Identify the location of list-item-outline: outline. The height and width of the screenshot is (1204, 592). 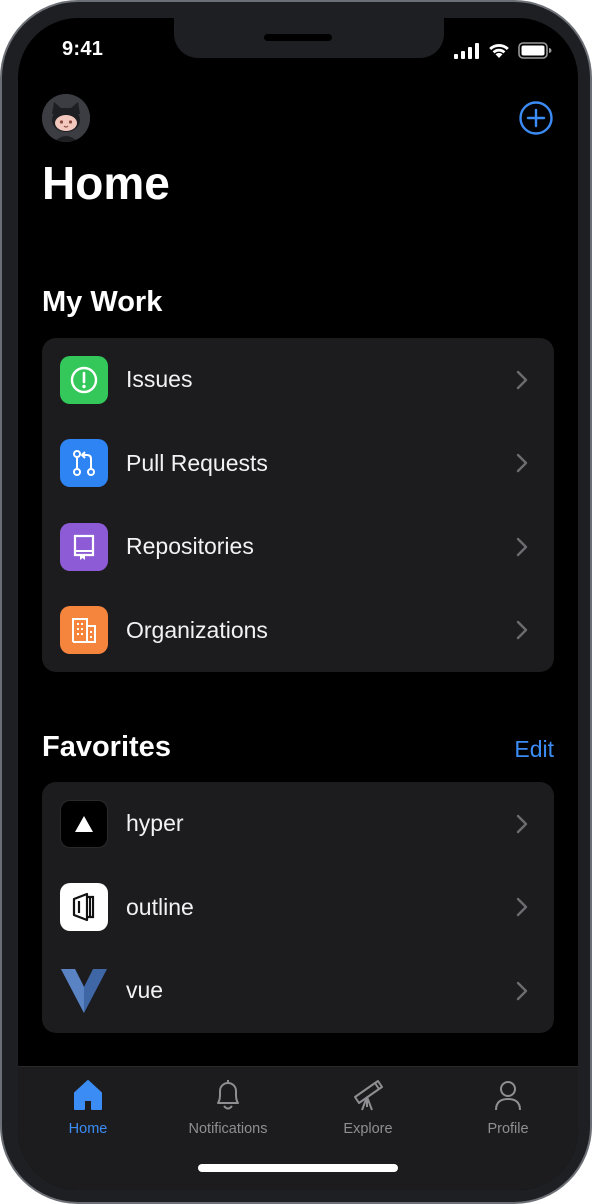
(298, 908).